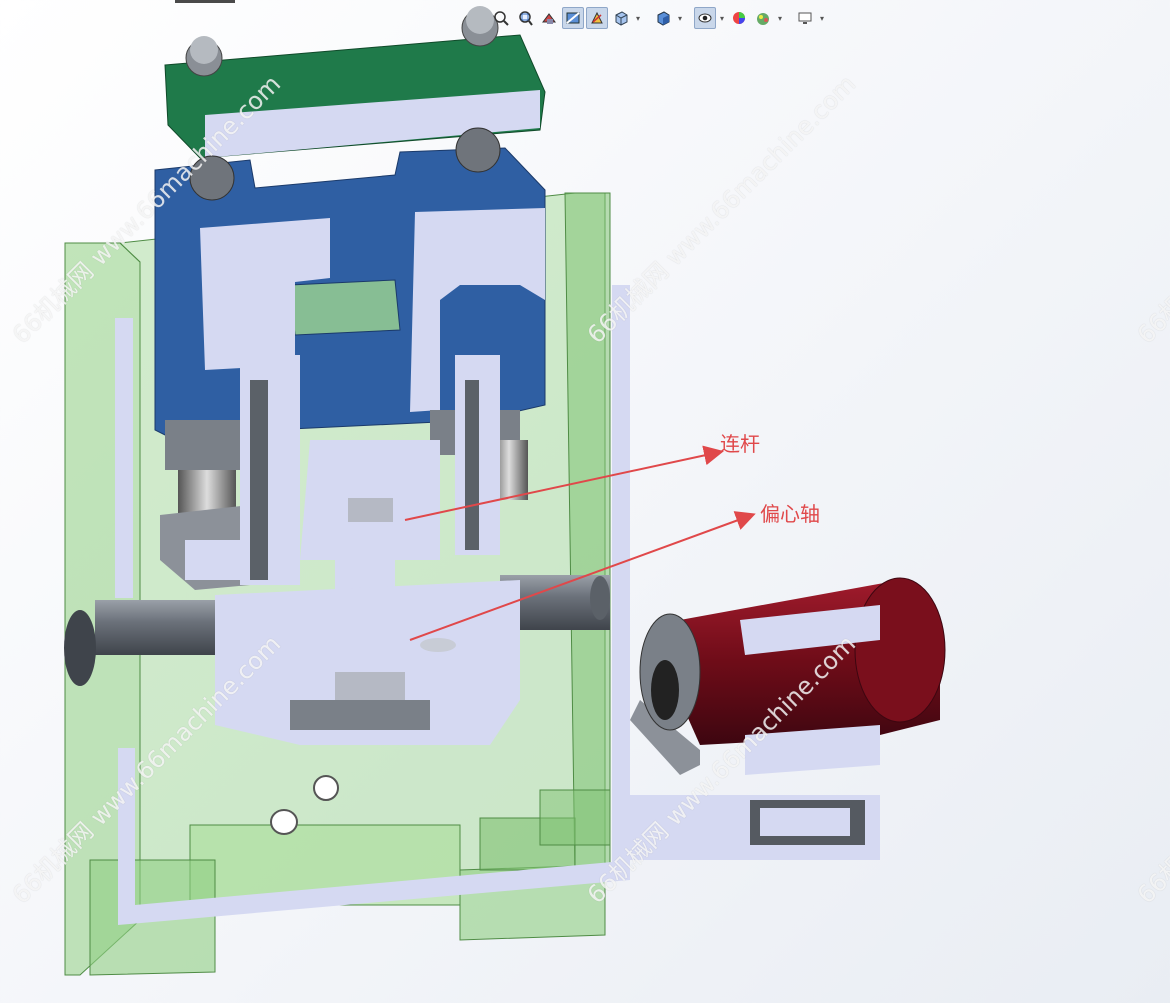 This screenshot has width=1170, height=1003. I want to click on display-style-dropdown-icon: ▾, so click(680, 18).